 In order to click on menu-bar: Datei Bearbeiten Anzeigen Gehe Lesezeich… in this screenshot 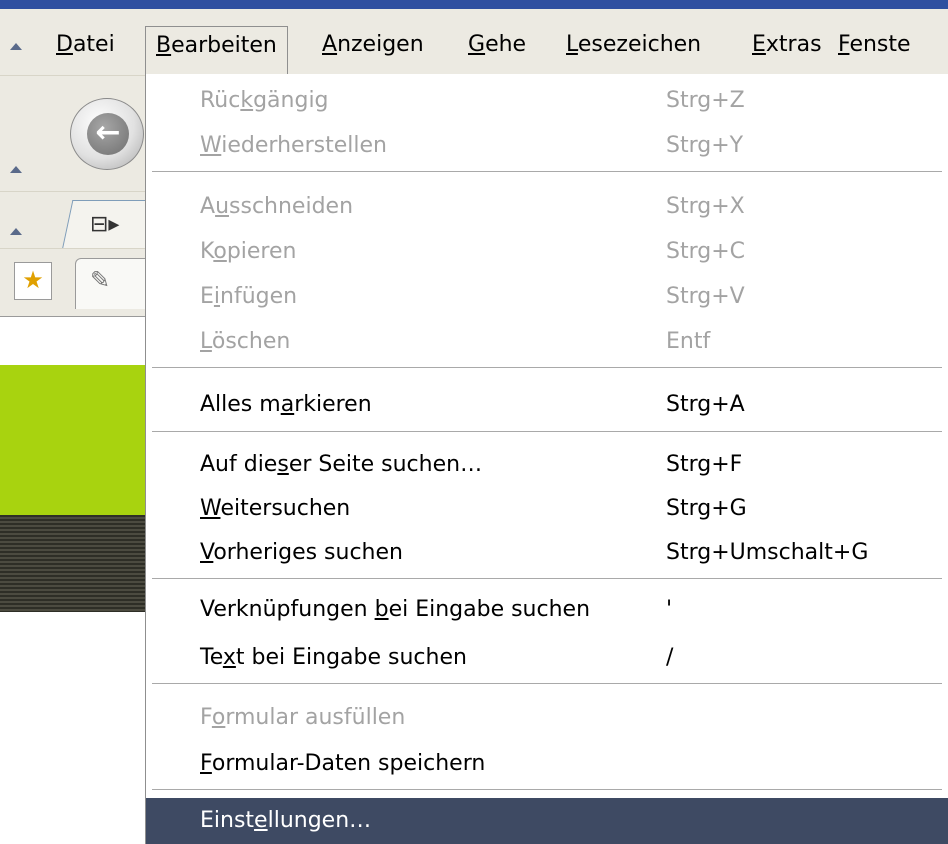, I will do `click(474, 42)`.